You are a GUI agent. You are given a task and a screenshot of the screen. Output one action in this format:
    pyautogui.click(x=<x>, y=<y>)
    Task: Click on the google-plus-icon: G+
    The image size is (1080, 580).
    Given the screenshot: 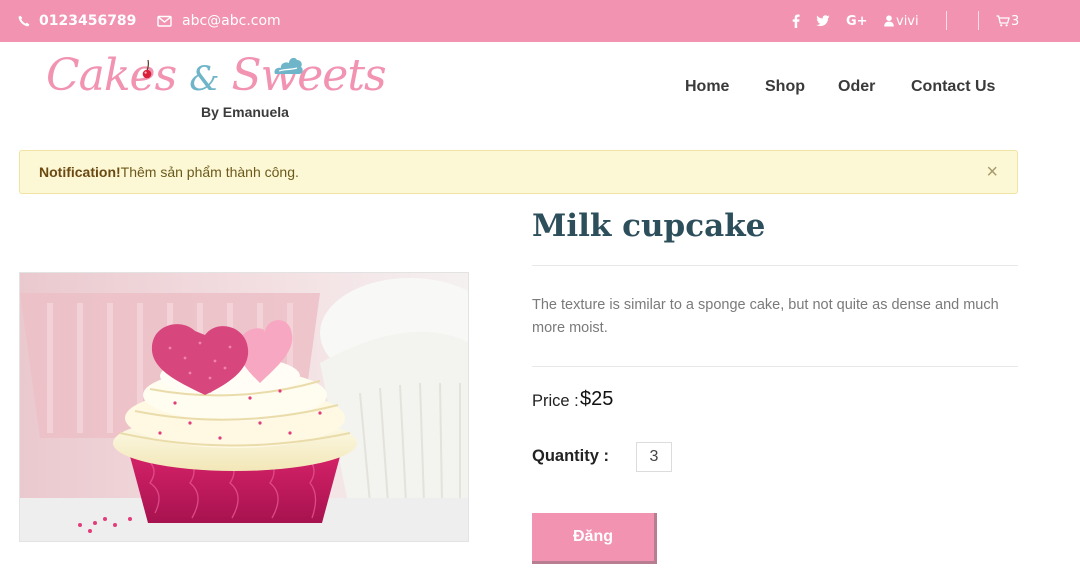 What is the action you would take?
    pyautogui.click(x=857, y=21)
    